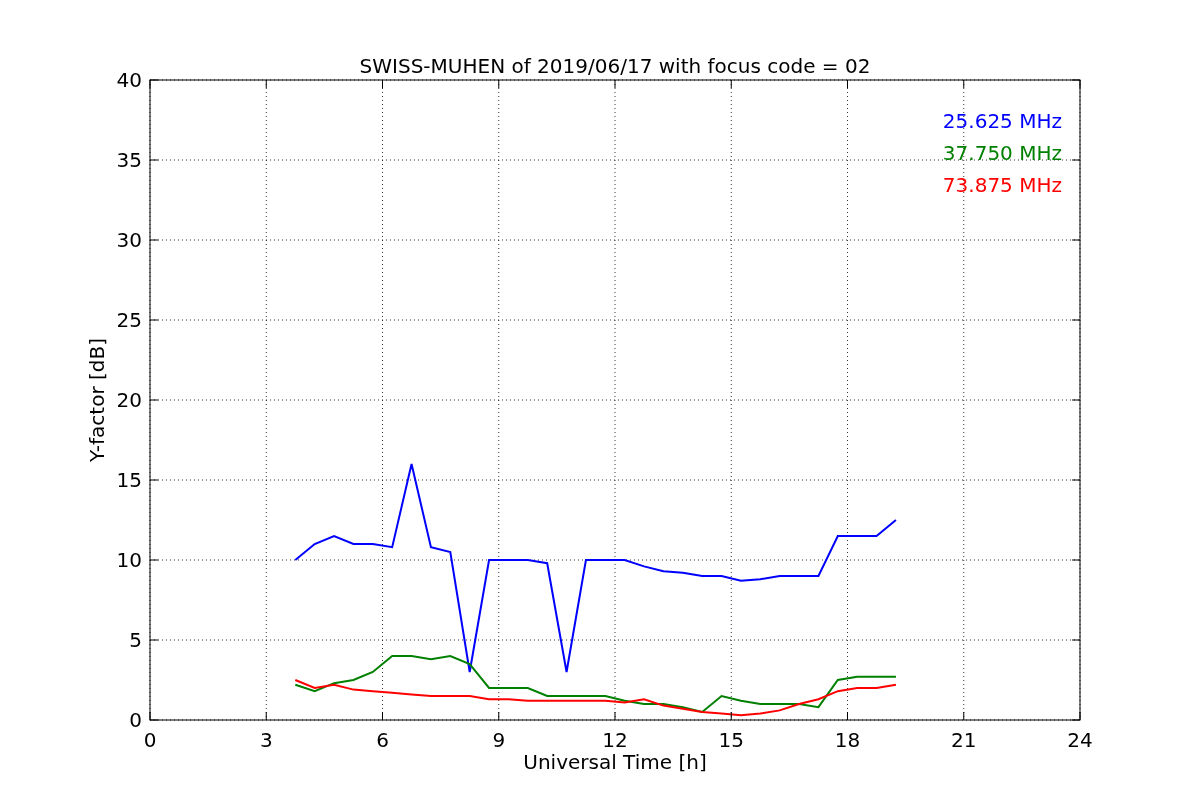 This screenshot has width=1200, height=800. I want to click on x-axis-label: Universal Time [h], so click(615, 762).